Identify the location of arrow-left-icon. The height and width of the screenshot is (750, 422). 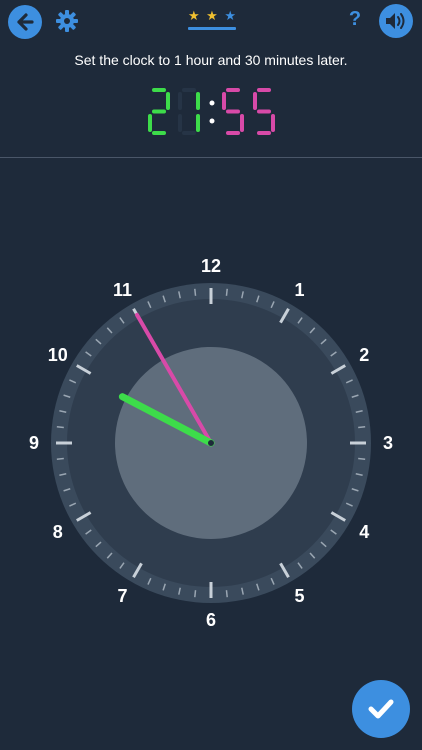
(25, 22).